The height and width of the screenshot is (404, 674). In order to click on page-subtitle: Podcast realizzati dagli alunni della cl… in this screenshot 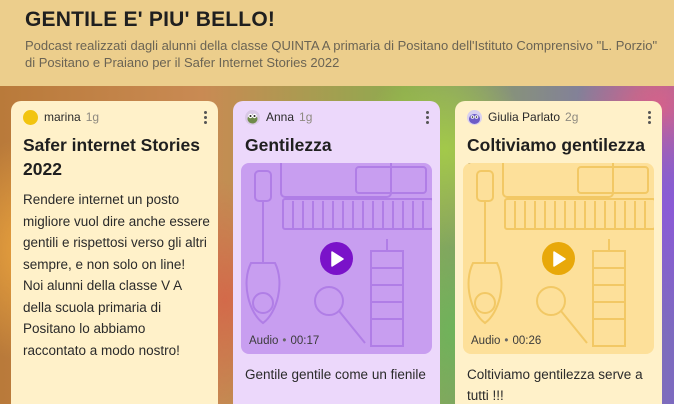, I will do `click(341, 54)`.